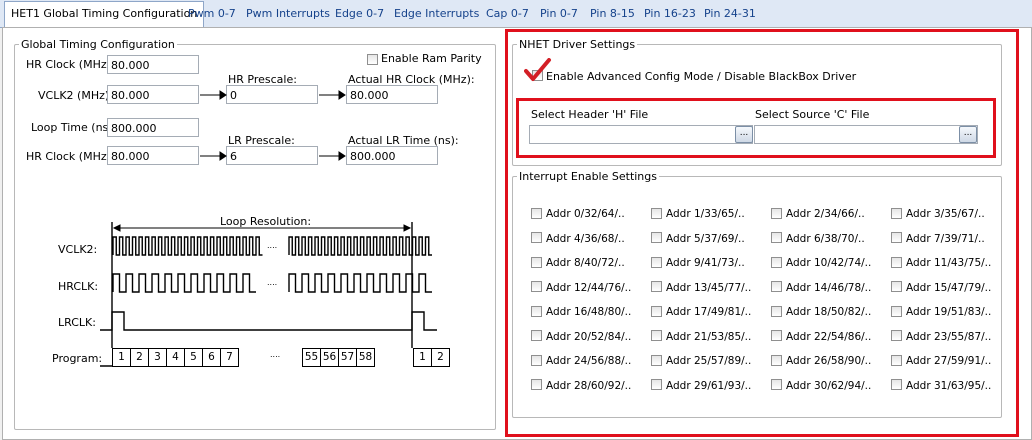  Describe the element at coordinates (157, 357) in the screenshot. I see `program-slot: 3` at that location.